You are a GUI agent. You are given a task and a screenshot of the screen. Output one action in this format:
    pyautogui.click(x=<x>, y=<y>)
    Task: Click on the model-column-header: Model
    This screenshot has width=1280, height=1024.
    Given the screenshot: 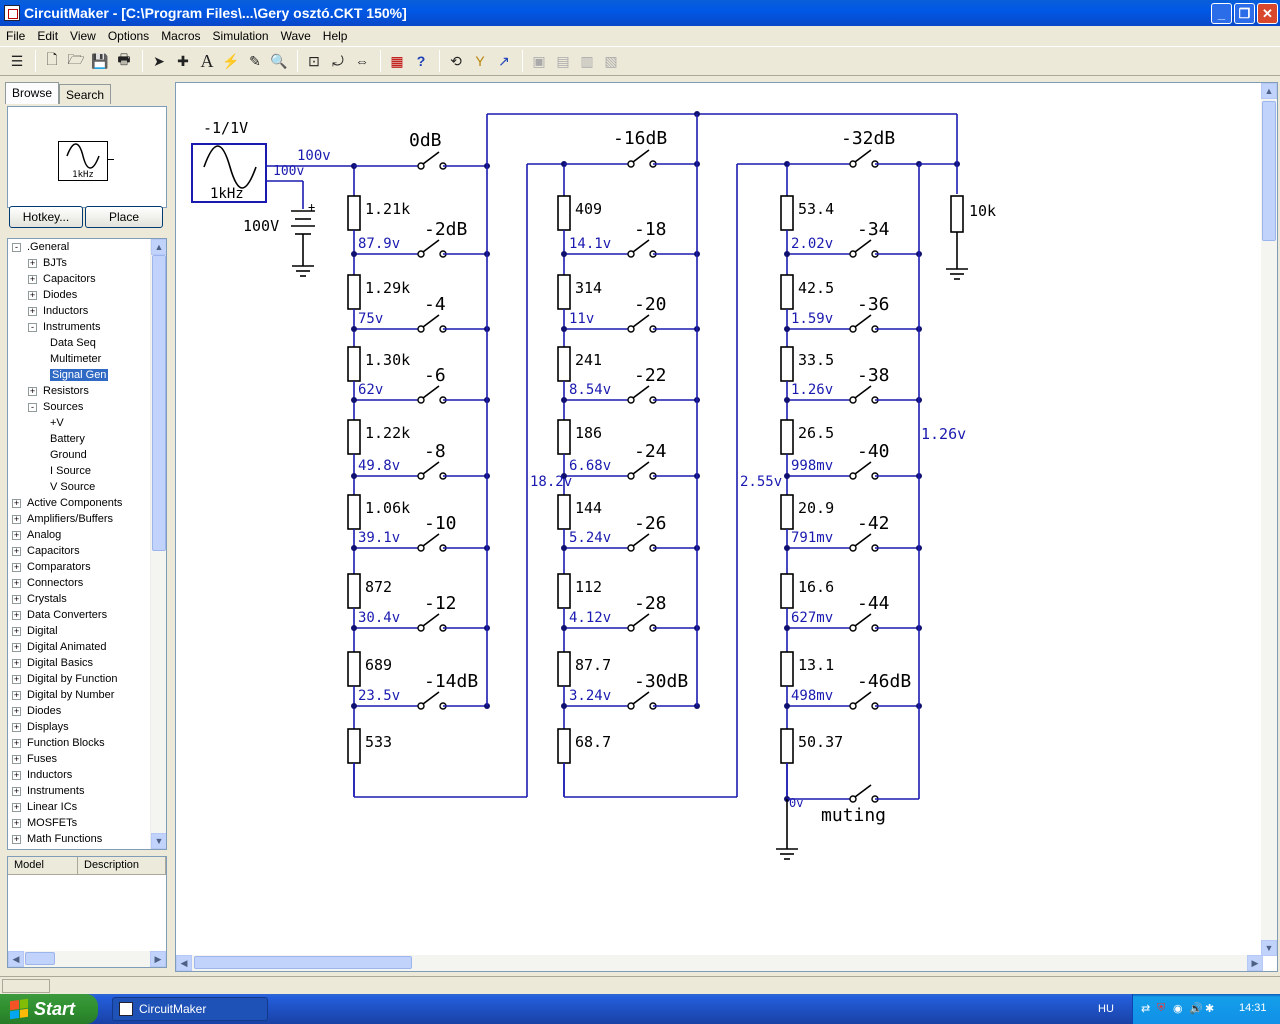 What is the action you would take?
    pyautogui.click(x=43, y=865)
    